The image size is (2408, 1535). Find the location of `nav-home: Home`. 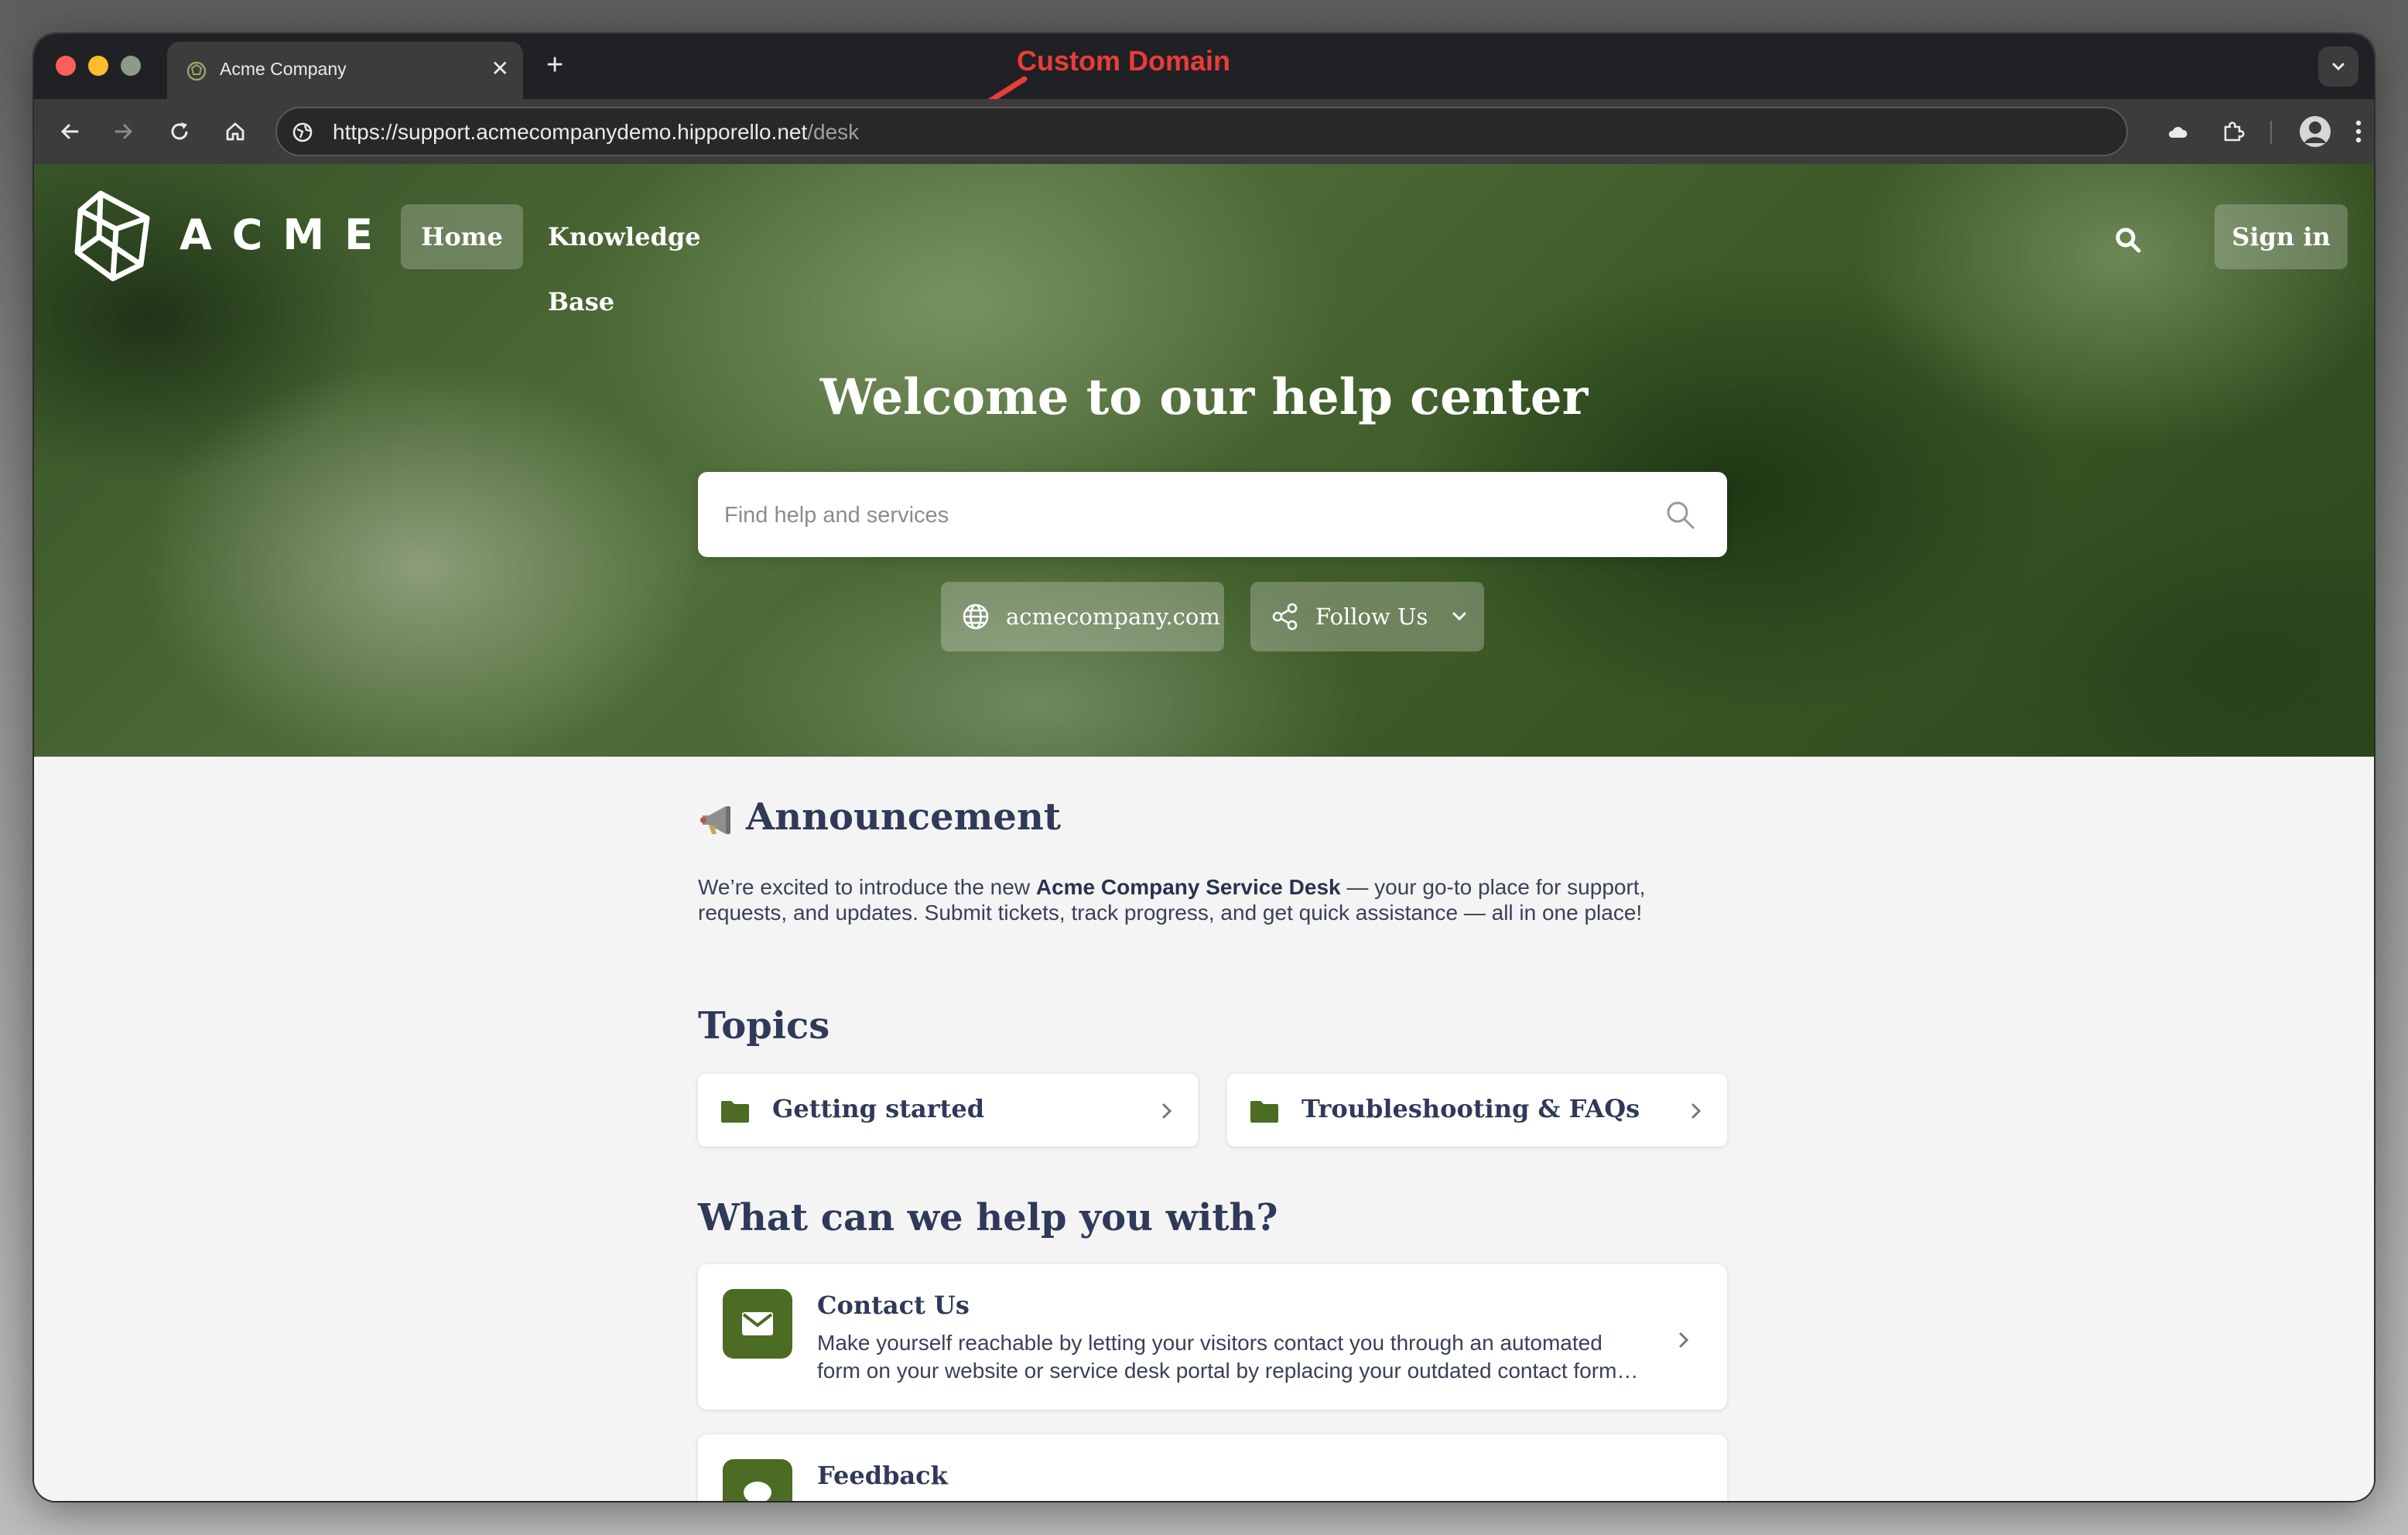

nav-home: Home is located at coordinates (462, 236).